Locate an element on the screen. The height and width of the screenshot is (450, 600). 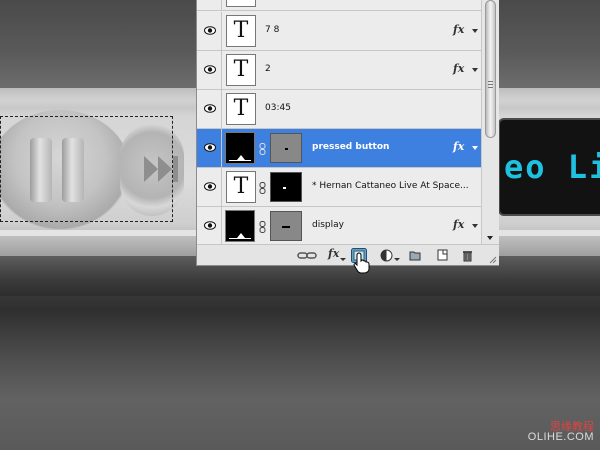
track-display: eo Liv is located at coordinates (549, 167).